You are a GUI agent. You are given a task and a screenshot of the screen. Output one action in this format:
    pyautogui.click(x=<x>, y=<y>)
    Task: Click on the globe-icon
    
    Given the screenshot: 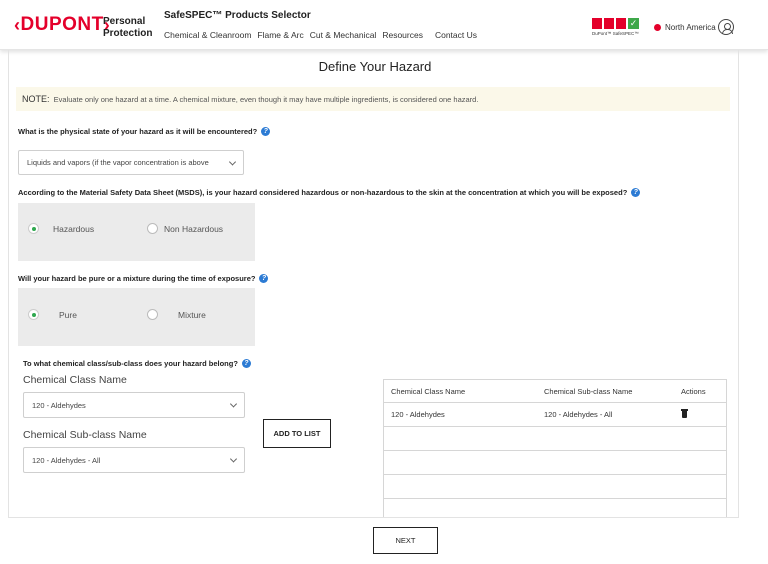 What is the action you would take?
    pyautogui.click(x=657, y=27)
    